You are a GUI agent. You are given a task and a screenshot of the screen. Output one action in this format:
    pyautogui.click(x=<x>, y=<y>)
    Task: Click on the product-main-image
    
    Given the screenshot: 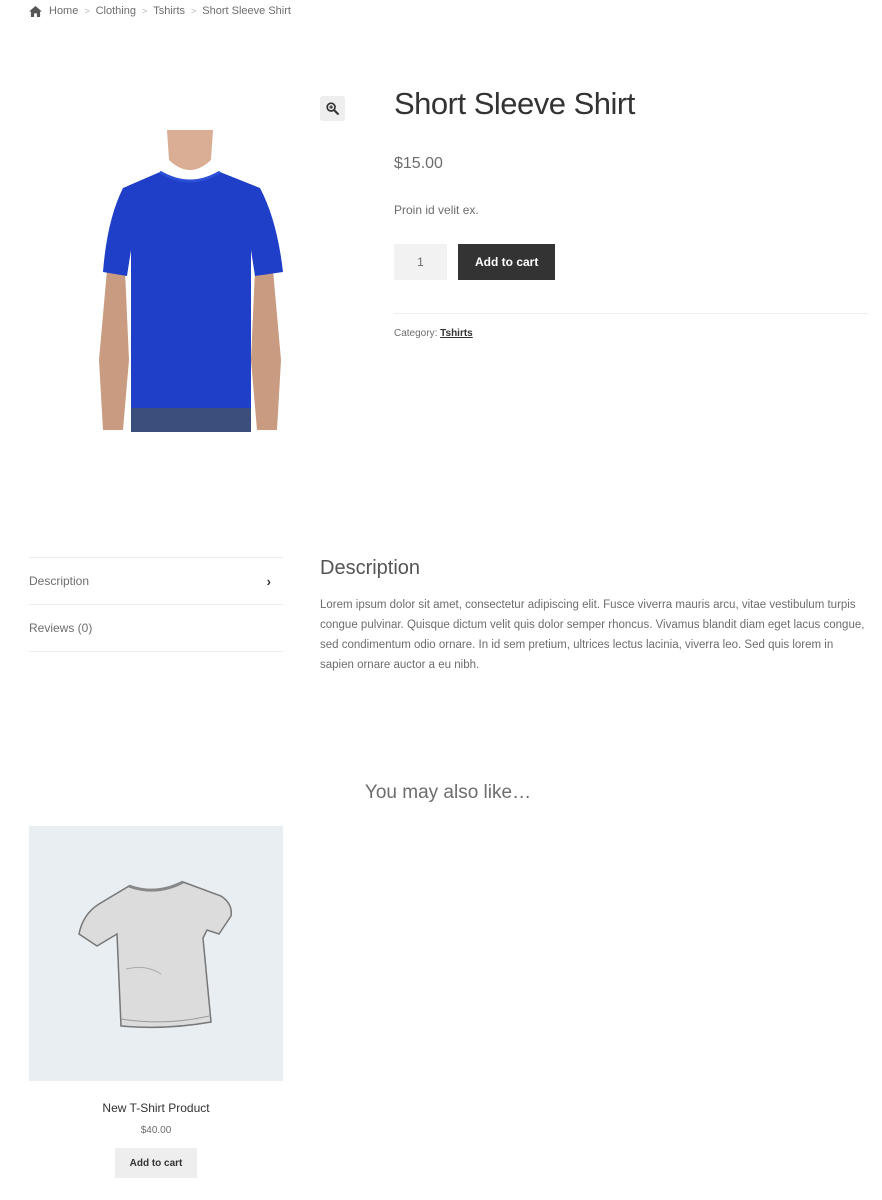 What is the action you would take?
    pyautogui.click(x=190, y=281)
    